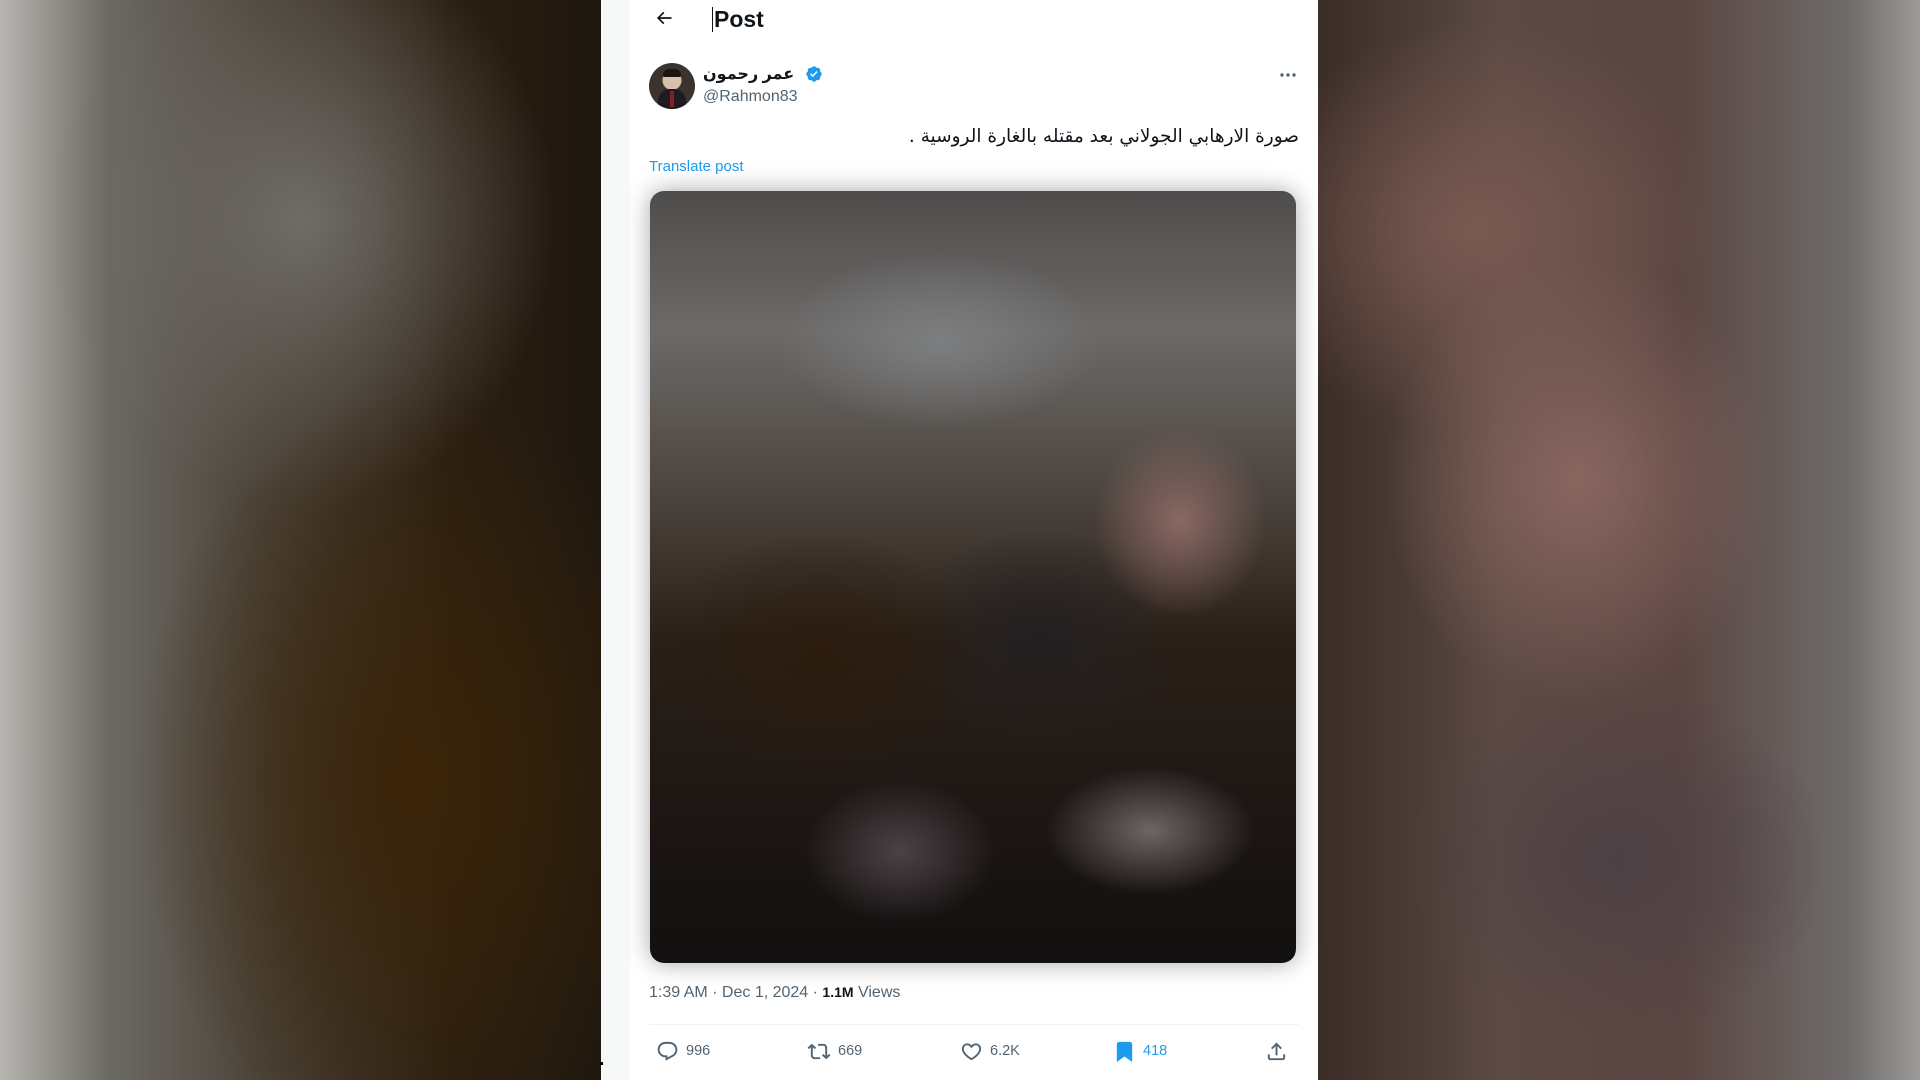  What do you see at coordinates (838, 992) in the screenshot?
I see `views-count: 1.1M` at bounding box center [838, 992].